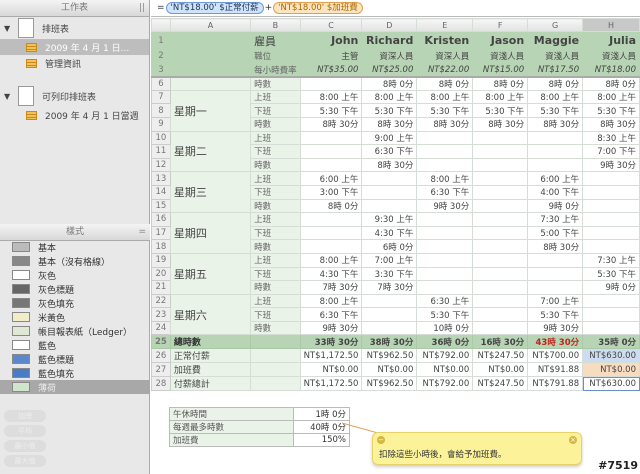 This screenshot has height=474, width=640. Describe the element at coordinates (445, 342) in the screenshot. I see `total-cell: 36時 0分` at that location.